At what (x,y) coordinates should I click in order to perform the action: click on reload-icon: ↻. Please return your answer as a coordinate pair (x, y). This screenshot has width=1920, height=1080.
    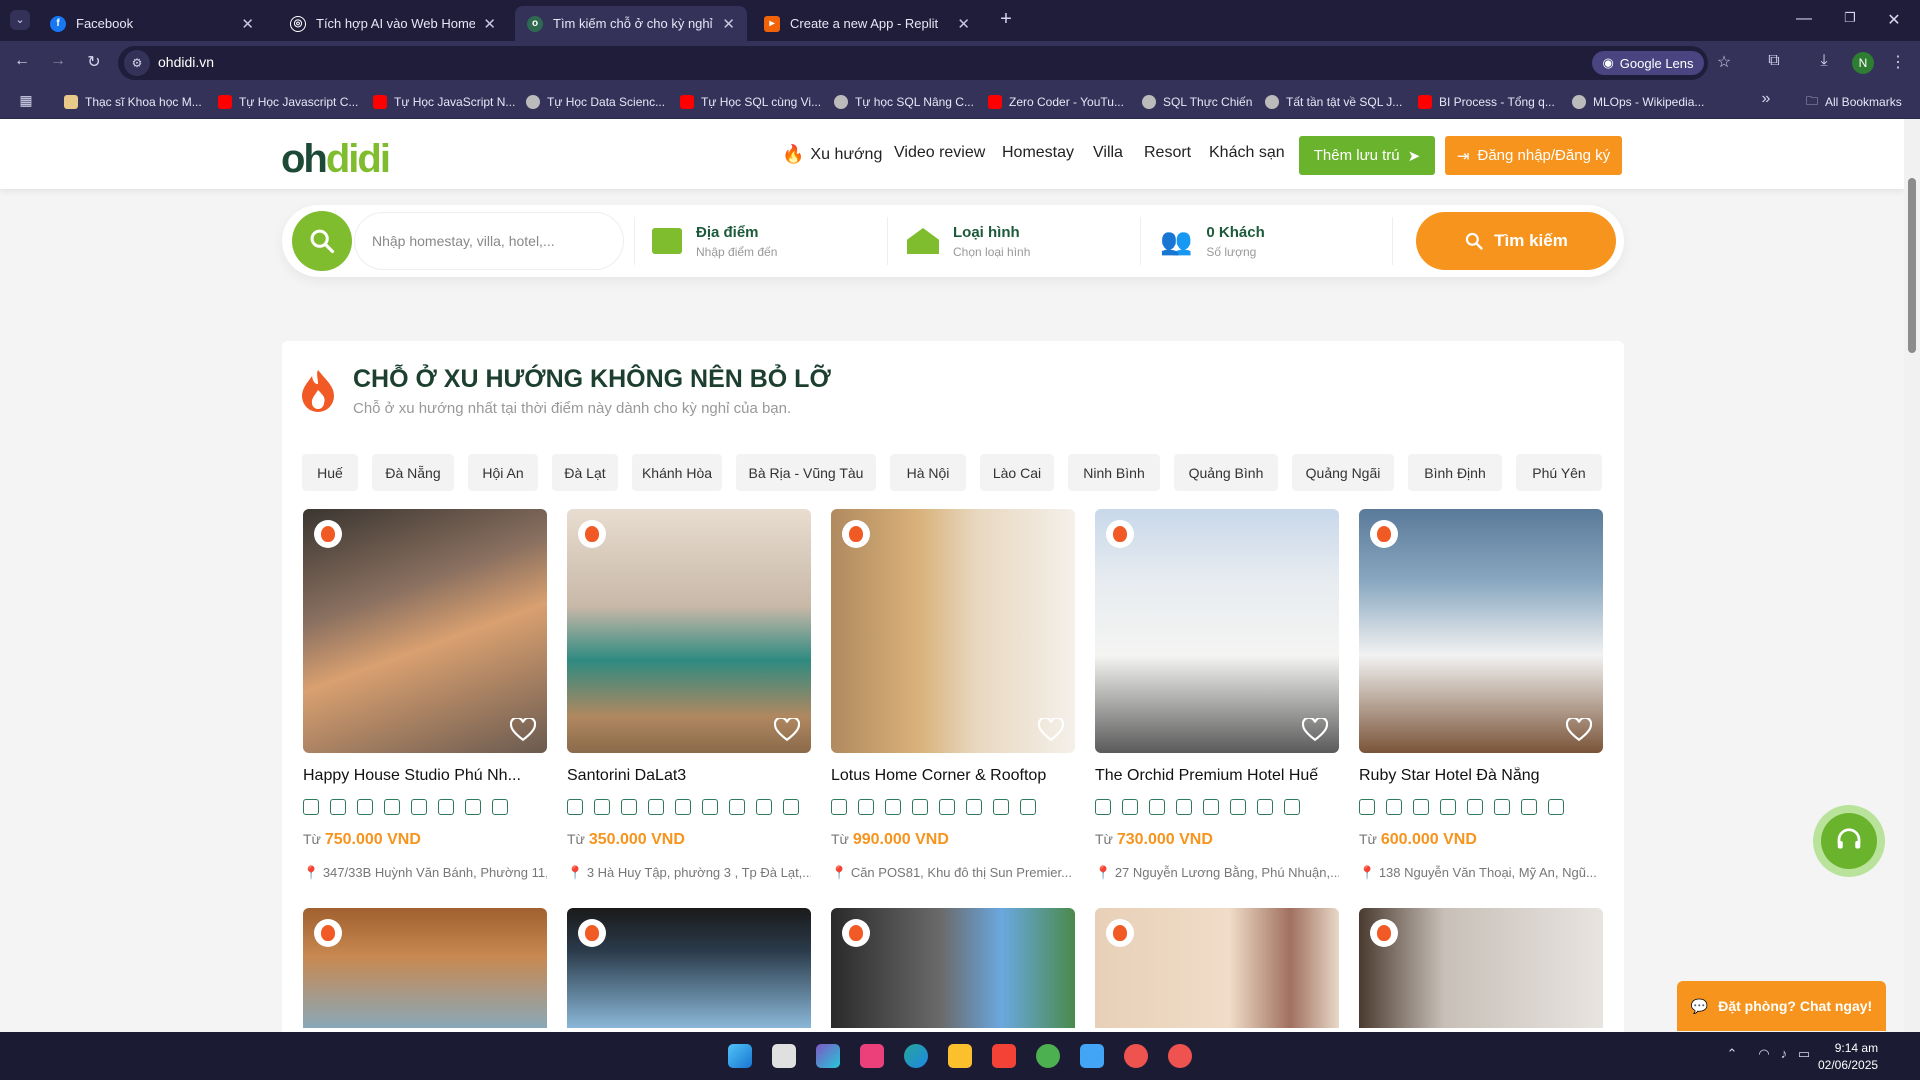
    Looking at the image, I should click on (94, 62).